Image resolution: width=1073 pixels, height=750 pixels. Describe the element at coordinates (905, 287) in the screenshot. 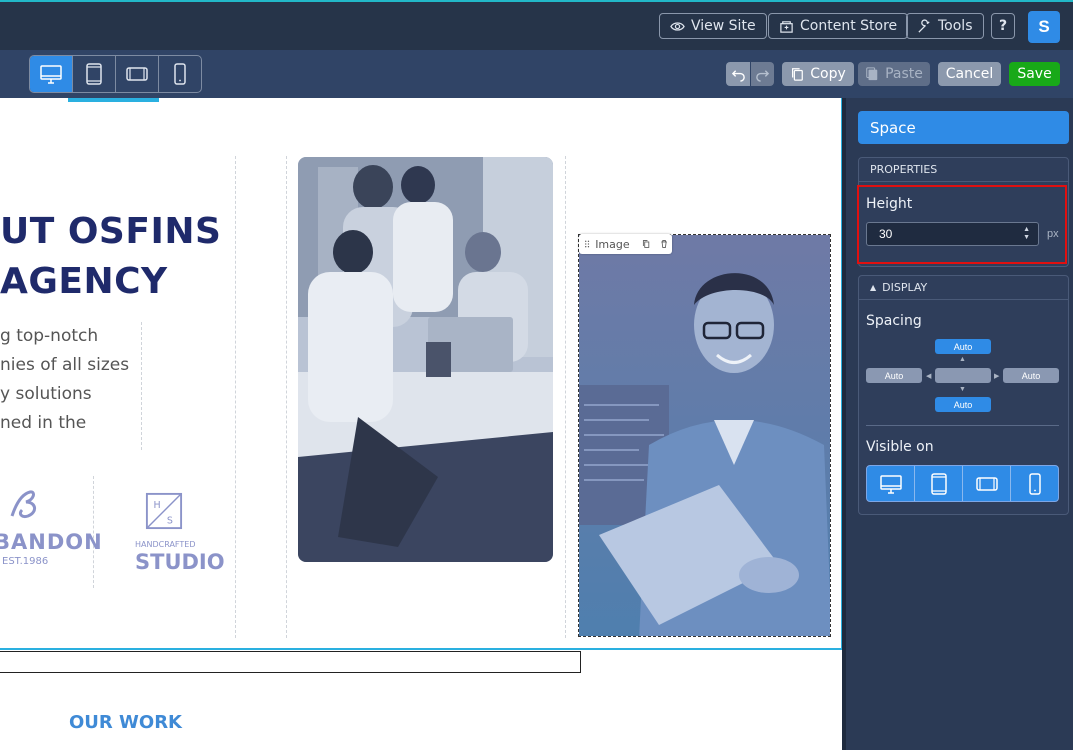

I see `display-header-label: DISPLAY` at that location.